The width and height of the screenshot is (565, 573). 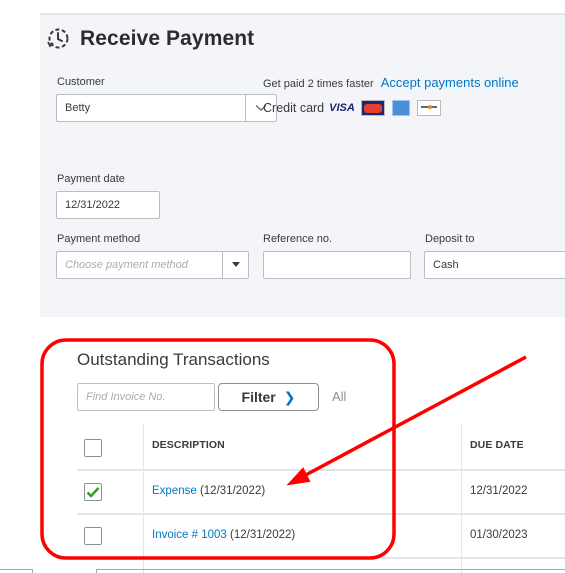 What do you see at coordinates (81, 82) in the screenshot?
I see `customer-label: Customer` at bounding box center [81, 82].